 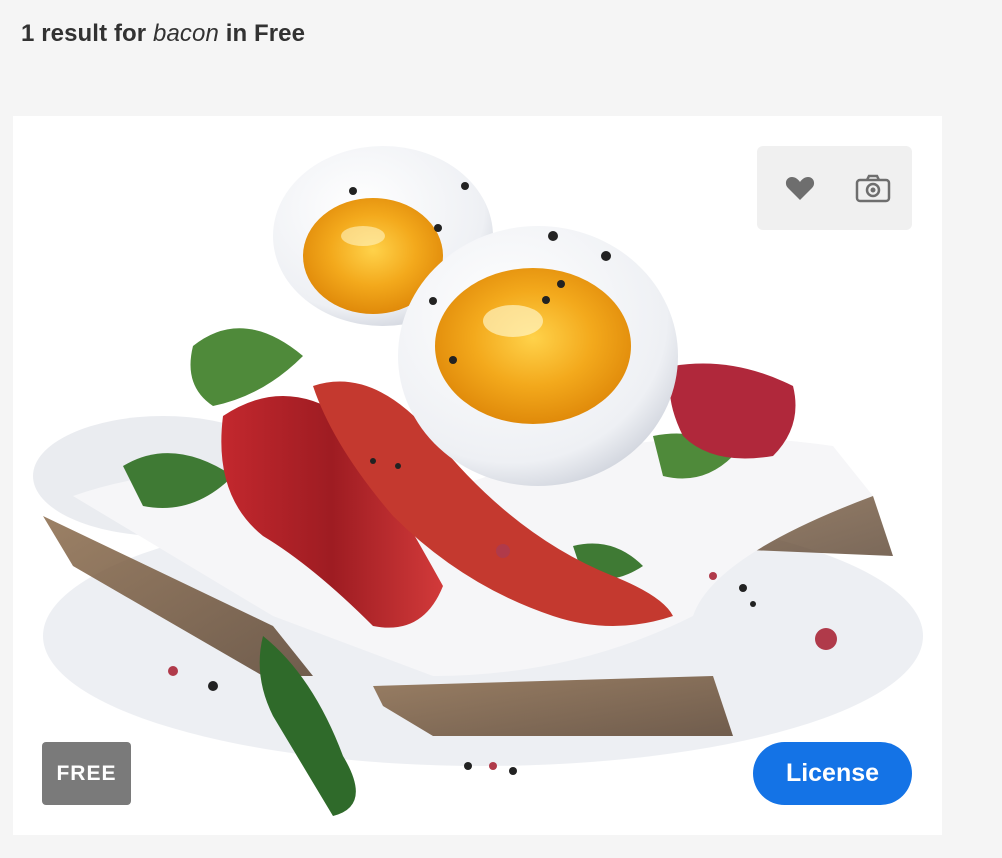 I want to click on search-query: bacon, so click(x=186, y=33).